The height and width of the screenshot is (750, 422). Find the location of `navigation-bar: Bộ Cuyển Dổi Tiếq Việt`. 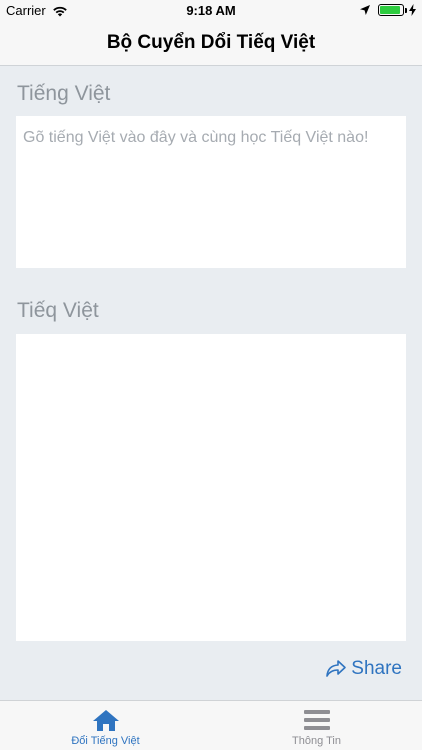

navigation-bar: Bộ Cuyển Dổi Tiếq Việt is located at coordinates (211, 44).